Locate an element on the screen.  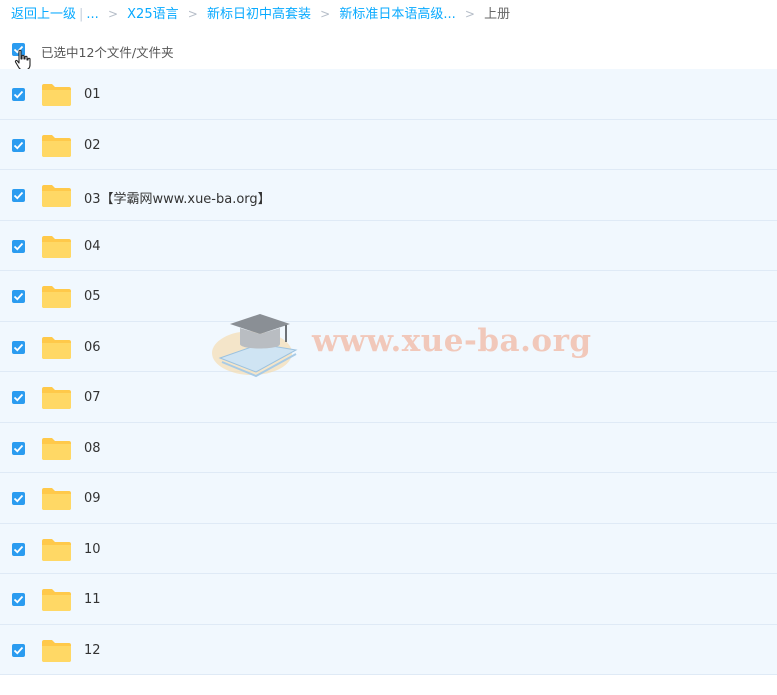
file-name: 02 is located at coordinates (92, 145).